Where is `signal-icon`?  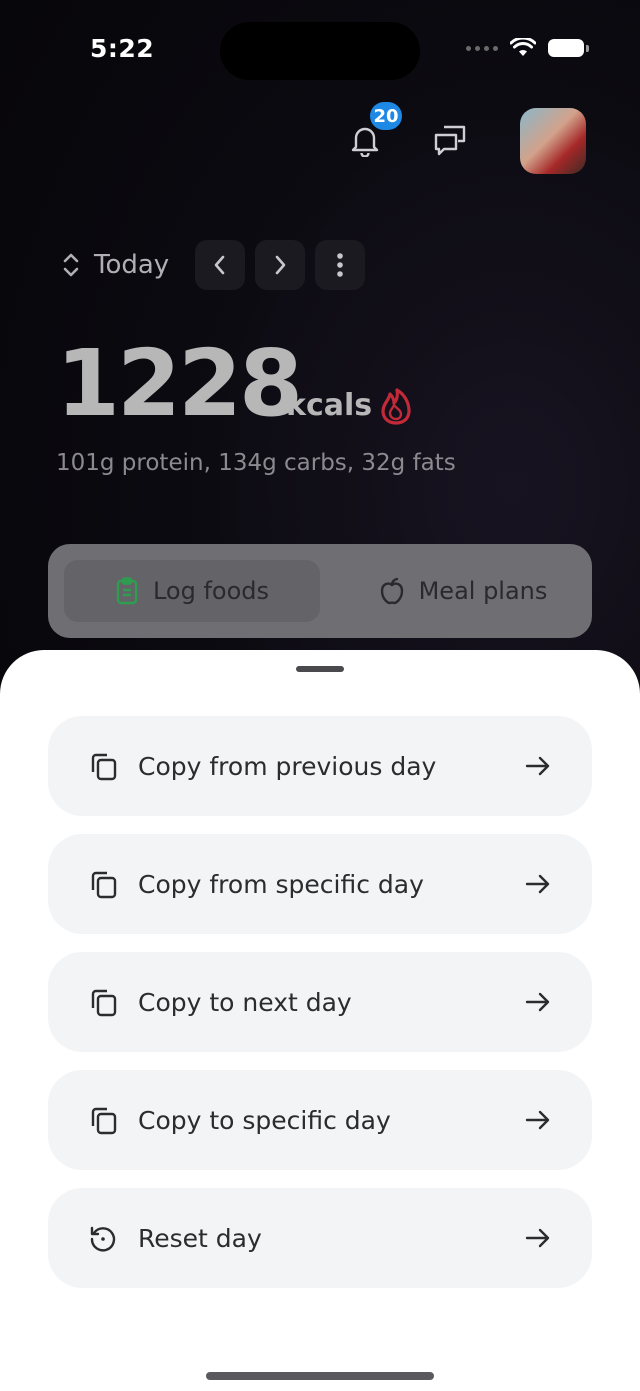 signal-icon is located at coordinates (482, 48).